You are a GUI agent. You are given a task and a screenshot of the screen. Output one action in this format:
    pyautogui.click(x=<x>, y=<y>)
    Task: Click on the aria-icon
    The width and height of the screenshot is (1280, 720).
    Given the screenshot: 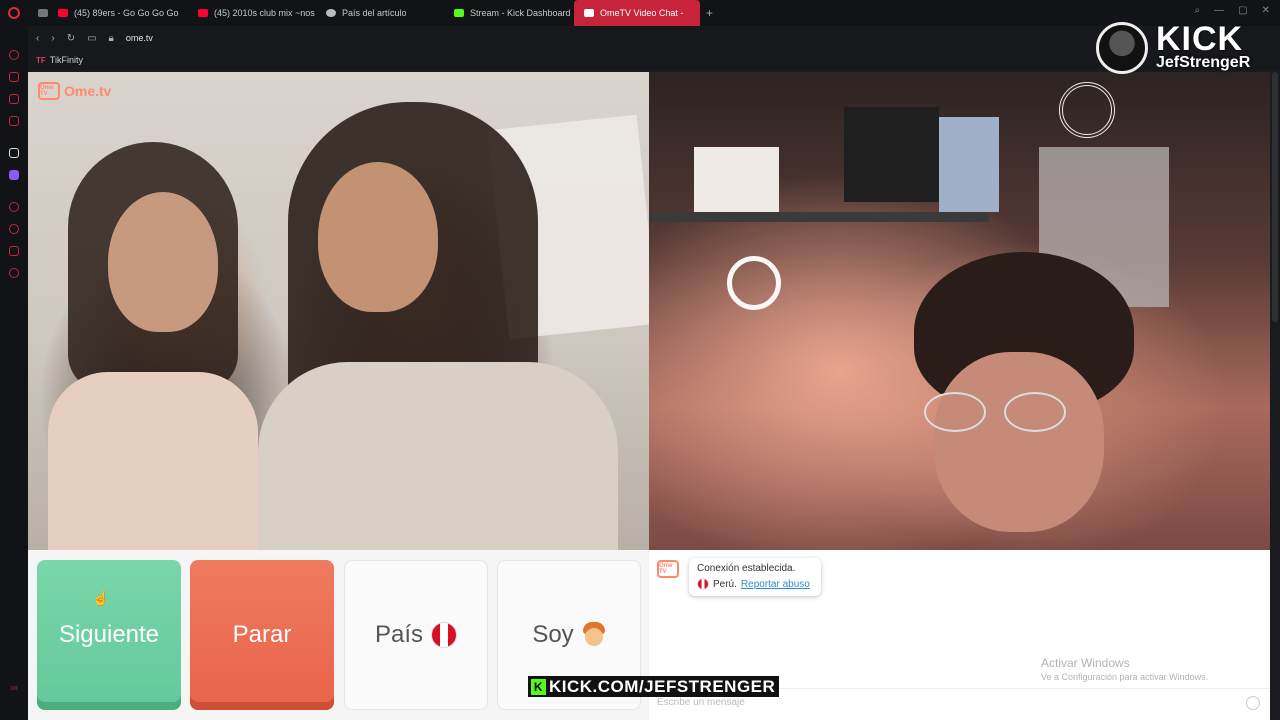 What is the action you would take?
    pyautogui.click(x=14, y=153)
    